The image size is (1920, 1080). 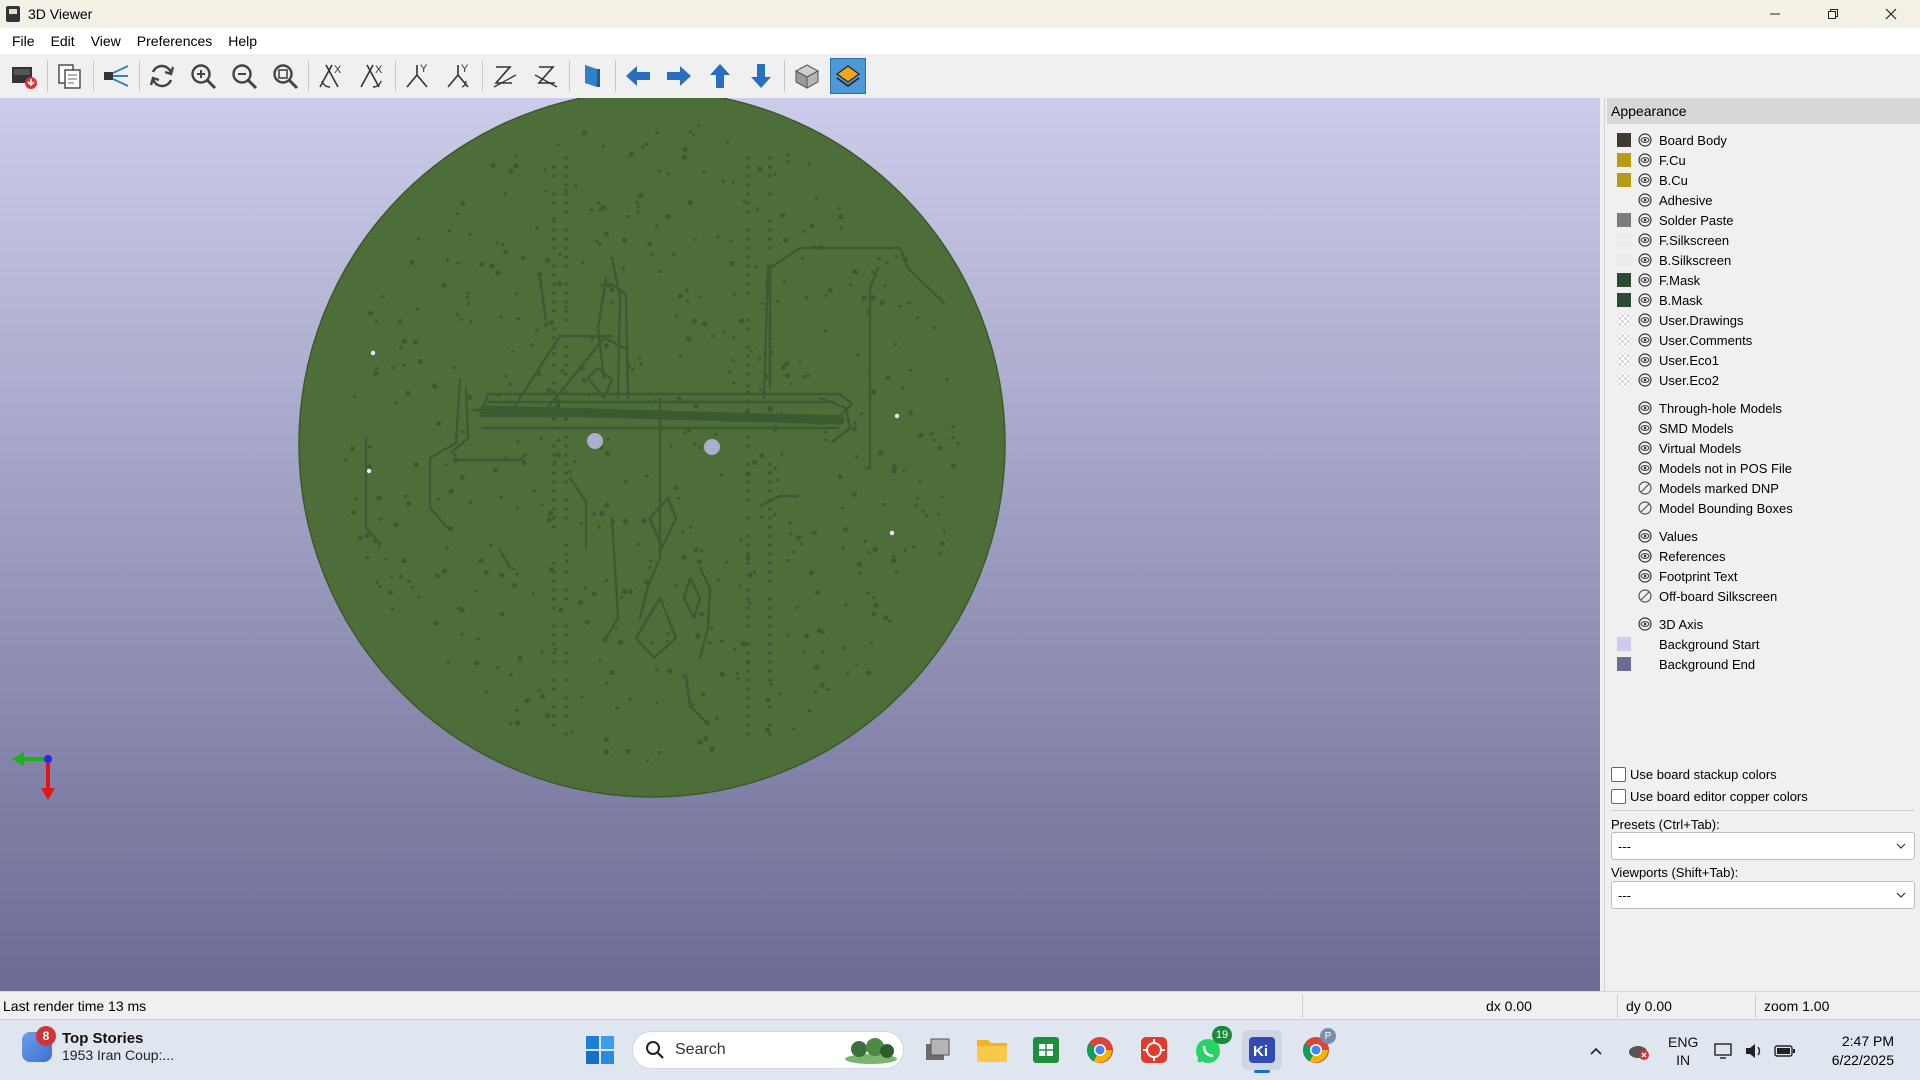 What do you see at coordinates (1762, 624) in the screenshot?
I see `layer-row-3d-axis: 3D Axis` at bounding box center [1762, 624].